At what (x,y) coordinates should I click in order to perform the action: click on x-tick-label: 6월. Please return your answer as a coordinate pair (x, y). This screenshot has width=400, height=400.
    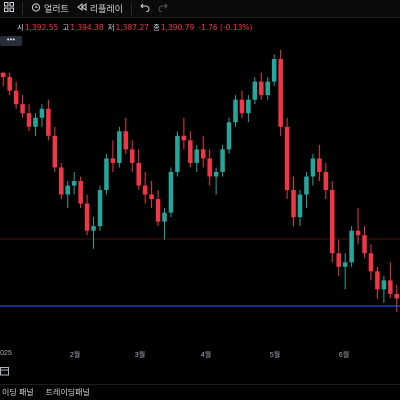
    Looking at the image, I should click on (344, 355).